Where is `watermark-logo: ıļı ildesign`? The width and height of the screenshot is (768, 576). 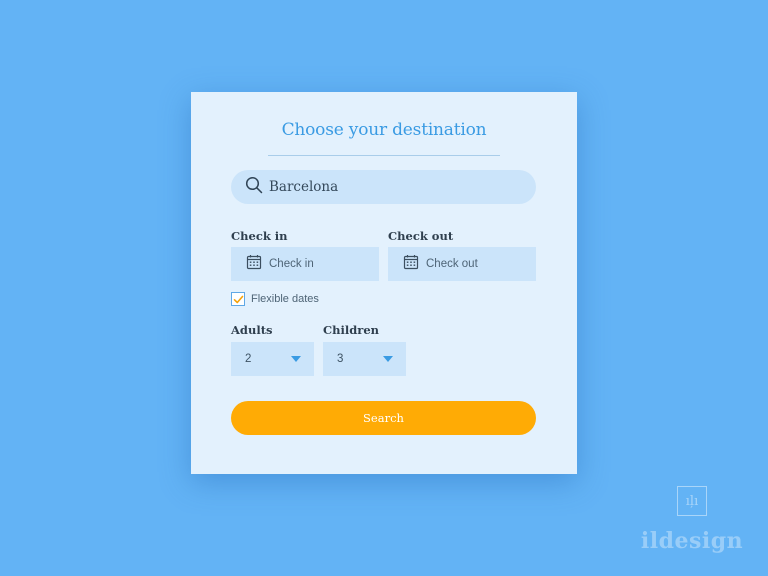 watermark-logo: ıļı ildesign is located at coordinates (692, 522).